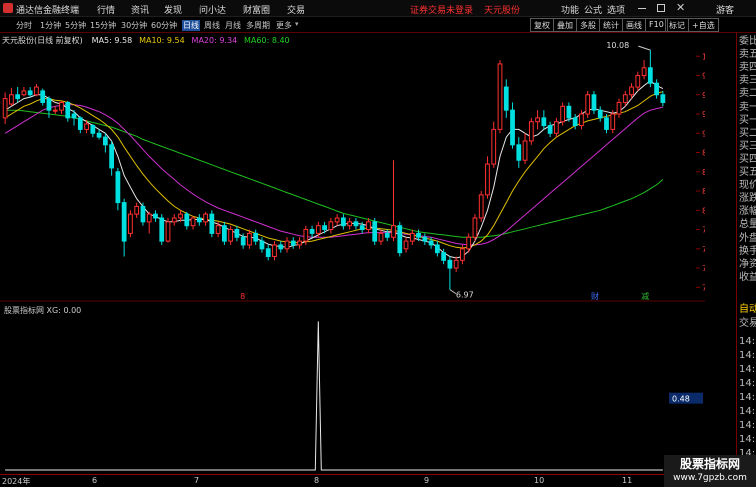 The image size is (756, 487). What do you see at coordinates (191, 25) in the screenshot?
I see `period-daily: 日线` at bounding box center [191, 25].